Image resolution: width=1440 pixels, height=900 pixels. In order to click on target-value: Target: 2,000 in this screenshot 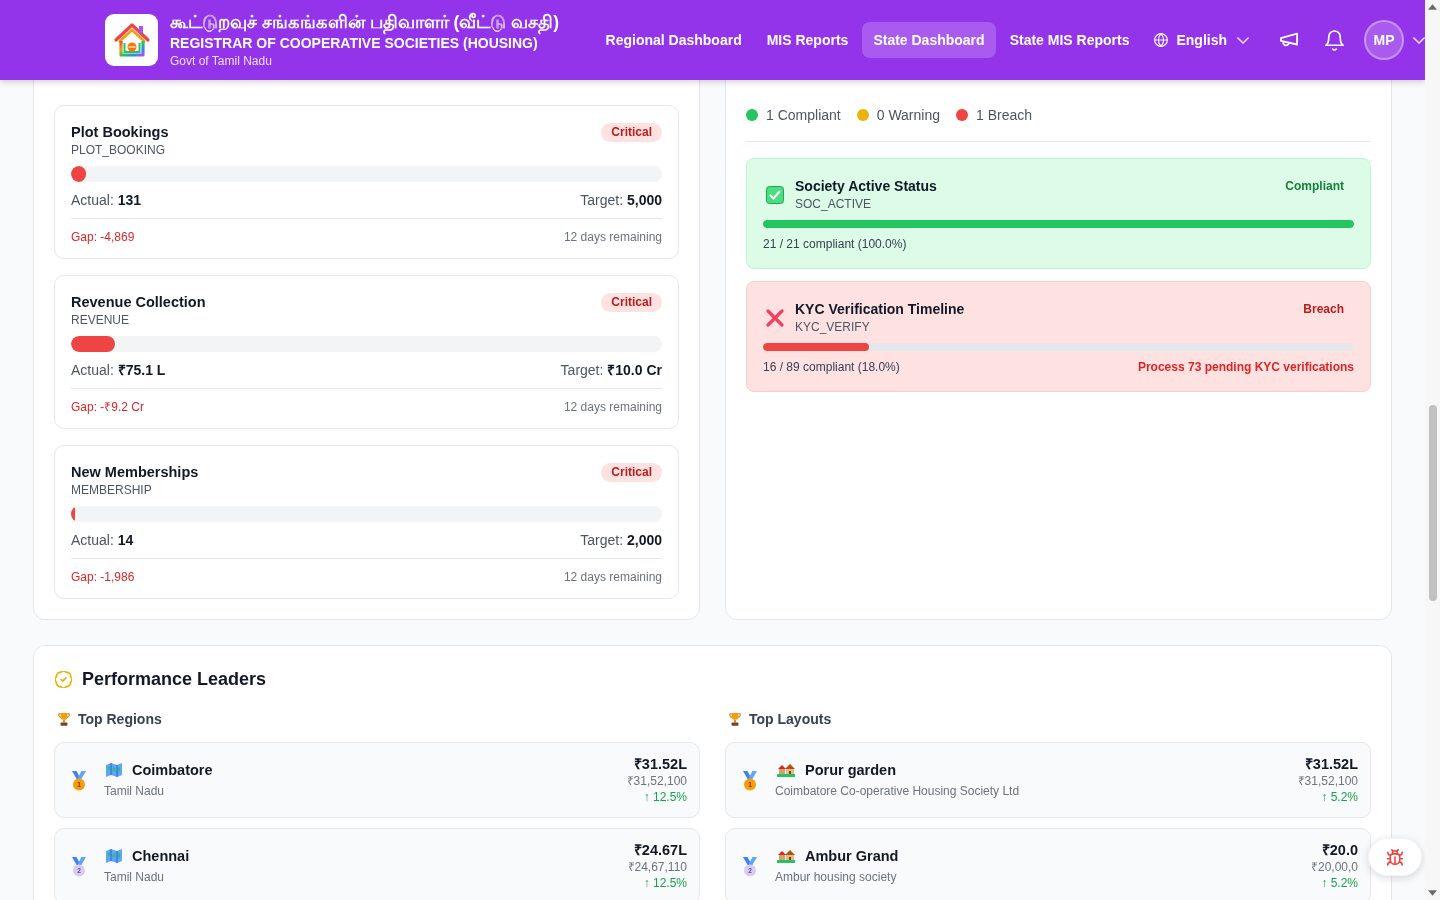, I will do `click(621, 540)`.